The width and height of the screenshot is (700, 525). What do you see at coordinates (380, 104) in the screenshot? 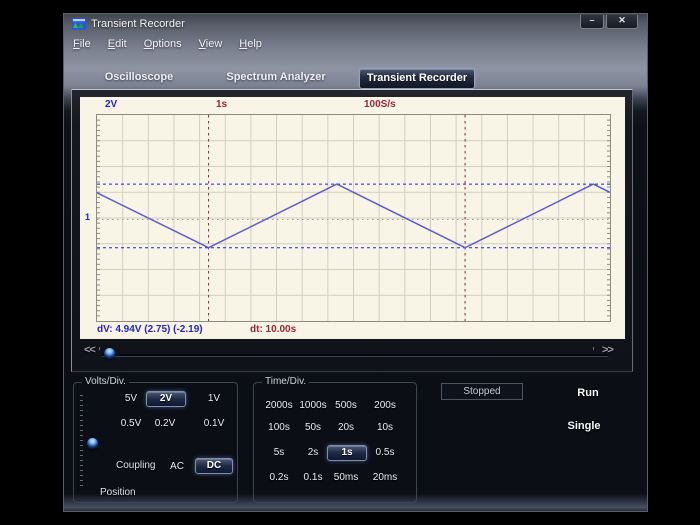
I see `sample-rate-readout: 100S/s` at bounding box center [380, 104].